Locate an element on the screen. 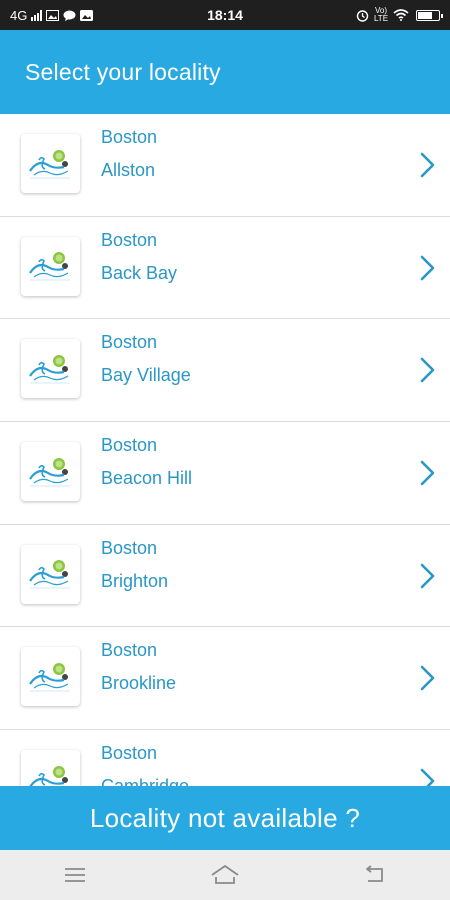 Image resolution: width=450 pixels, height=900 pixels. navigation-bar is located at coordinates (225, 875).